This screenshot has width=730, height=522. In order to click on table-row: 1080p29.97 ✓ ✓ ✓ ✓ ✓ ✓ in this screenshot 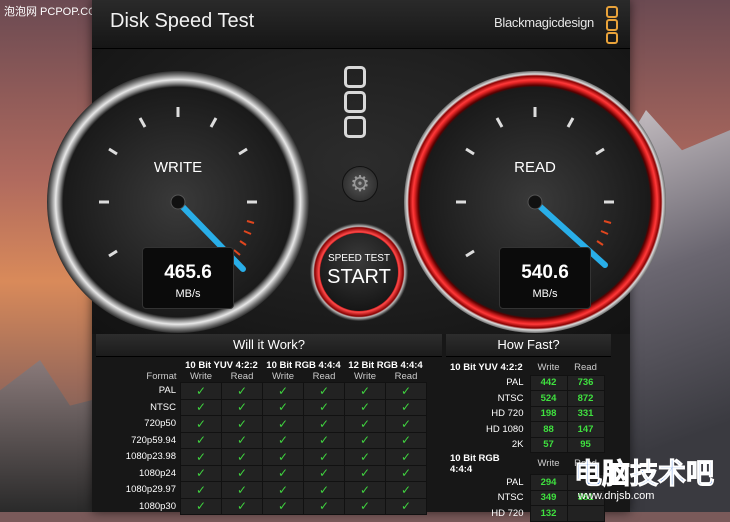, I will do `click(261, 490)`.